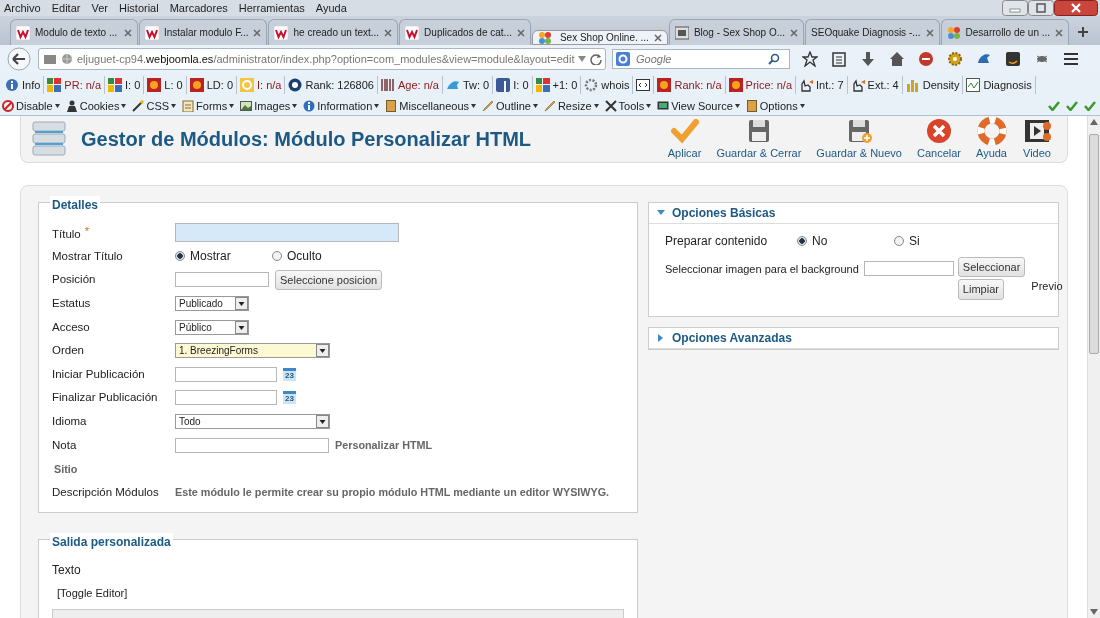 The height and width of the screenshot is (618, 1100). Describe the element at coordinates (853, 338) in the screenshot. I see `accordion-header: Opciones Avanzadas` at that location.